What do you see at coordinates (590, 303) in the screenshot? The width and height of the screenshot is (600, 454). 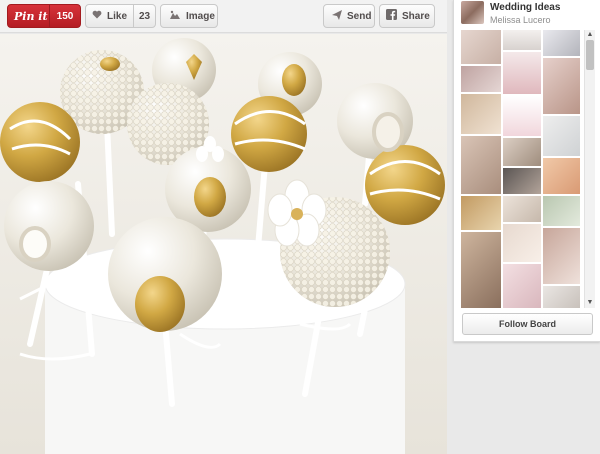 I see `chevron-down-icon: ▼` at bounding box center [590, 303].